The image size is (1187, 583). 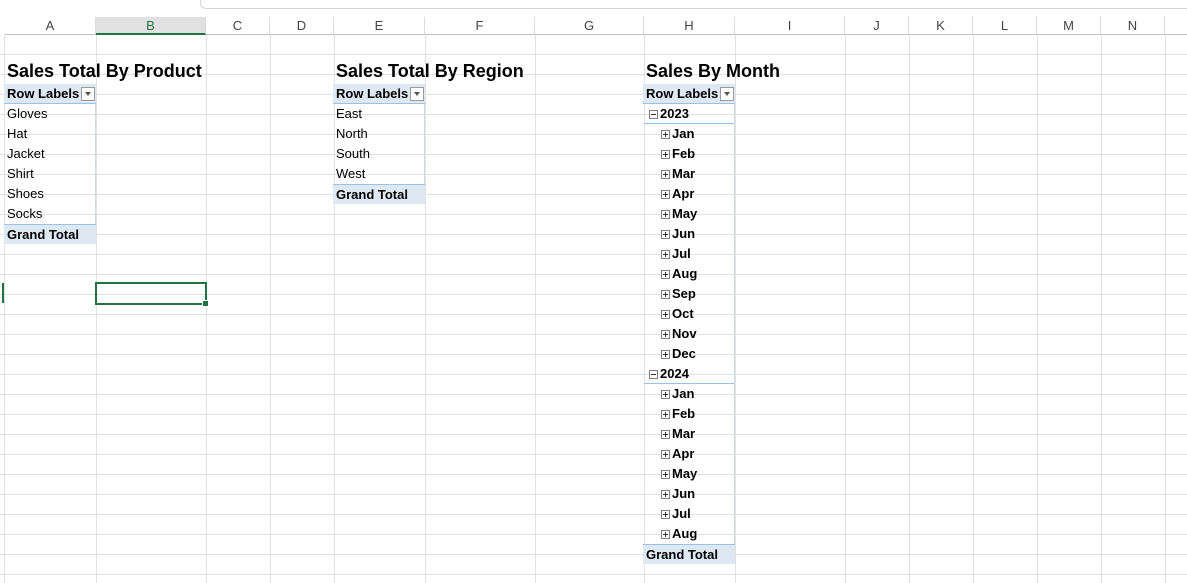 What do you see at coordinates (877, 26) in the screenshot?
I see `column-header-j: J` at bounding box center [877, 26].